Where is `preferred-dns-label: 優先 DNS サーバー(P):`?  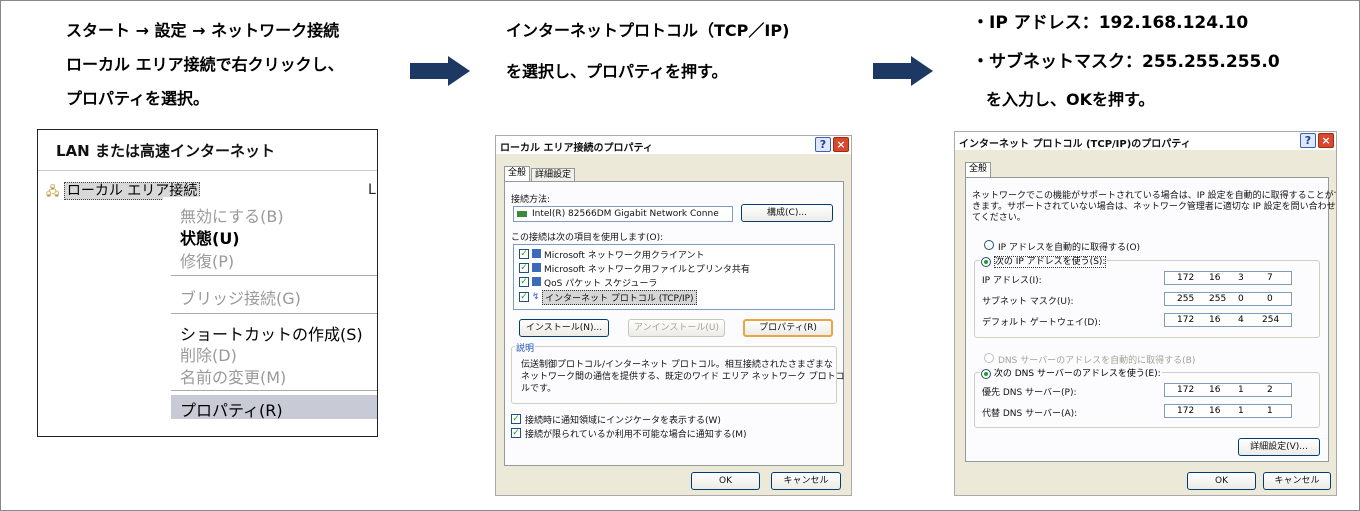 preferred-dns-label: 優先 DNS サーバー(P): is located at coordinates (1029, 393).